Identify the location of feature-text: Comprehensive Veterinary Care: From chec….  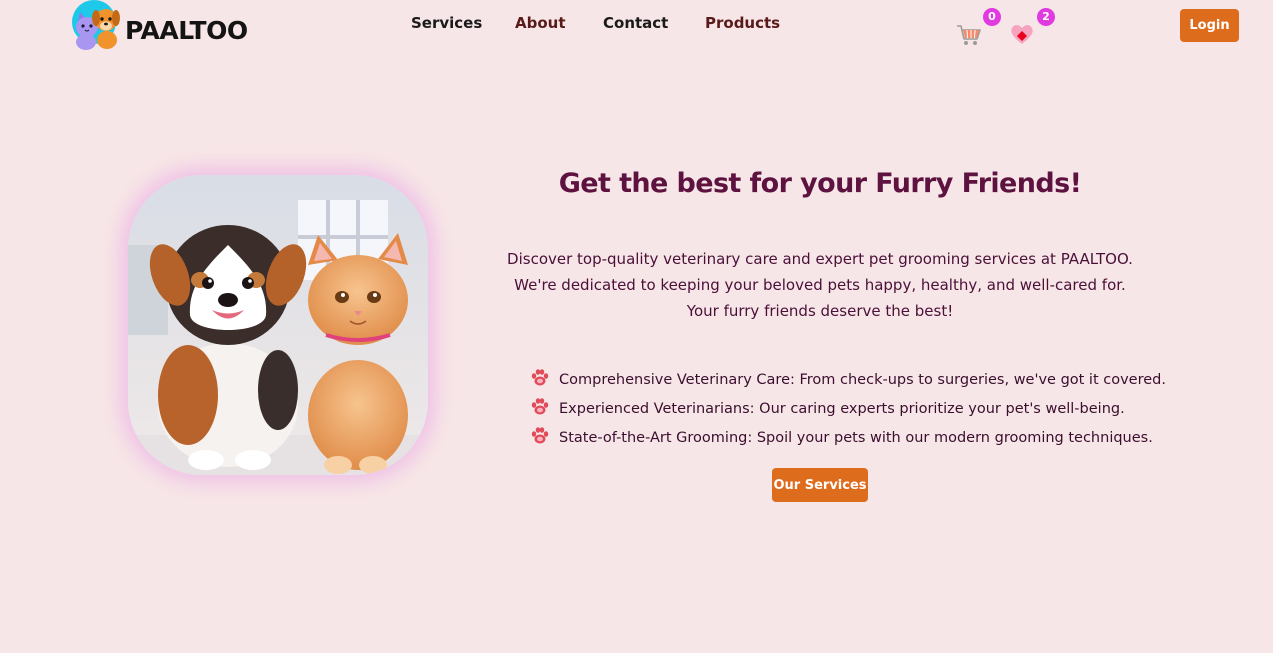
(862, 379).